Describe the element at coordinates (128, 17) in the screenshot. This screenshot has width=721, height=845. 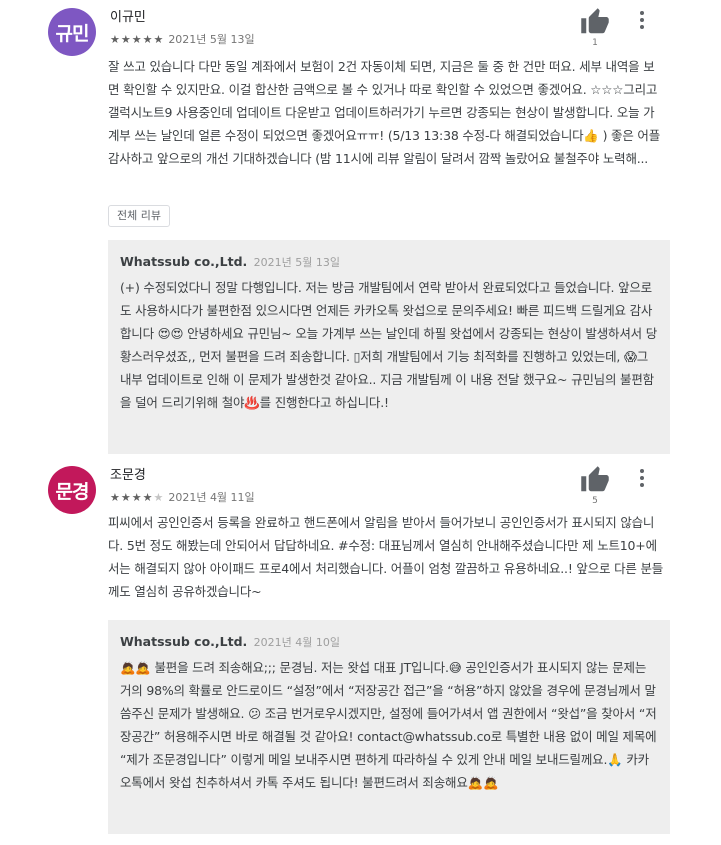
I see `review-author: 이규민` at that location.